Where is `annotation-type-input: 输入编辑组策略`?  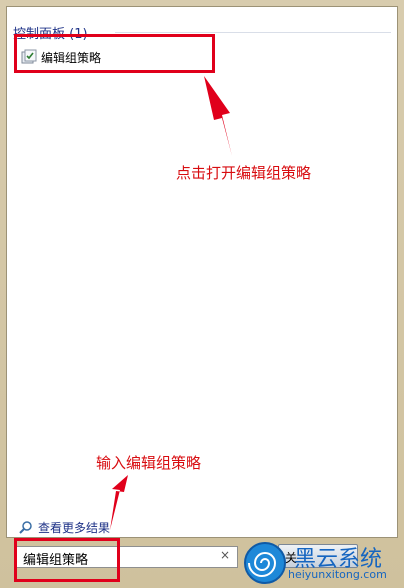
annotation-type-input: 输入编辑组策略 is located at coordinates (149, 463).